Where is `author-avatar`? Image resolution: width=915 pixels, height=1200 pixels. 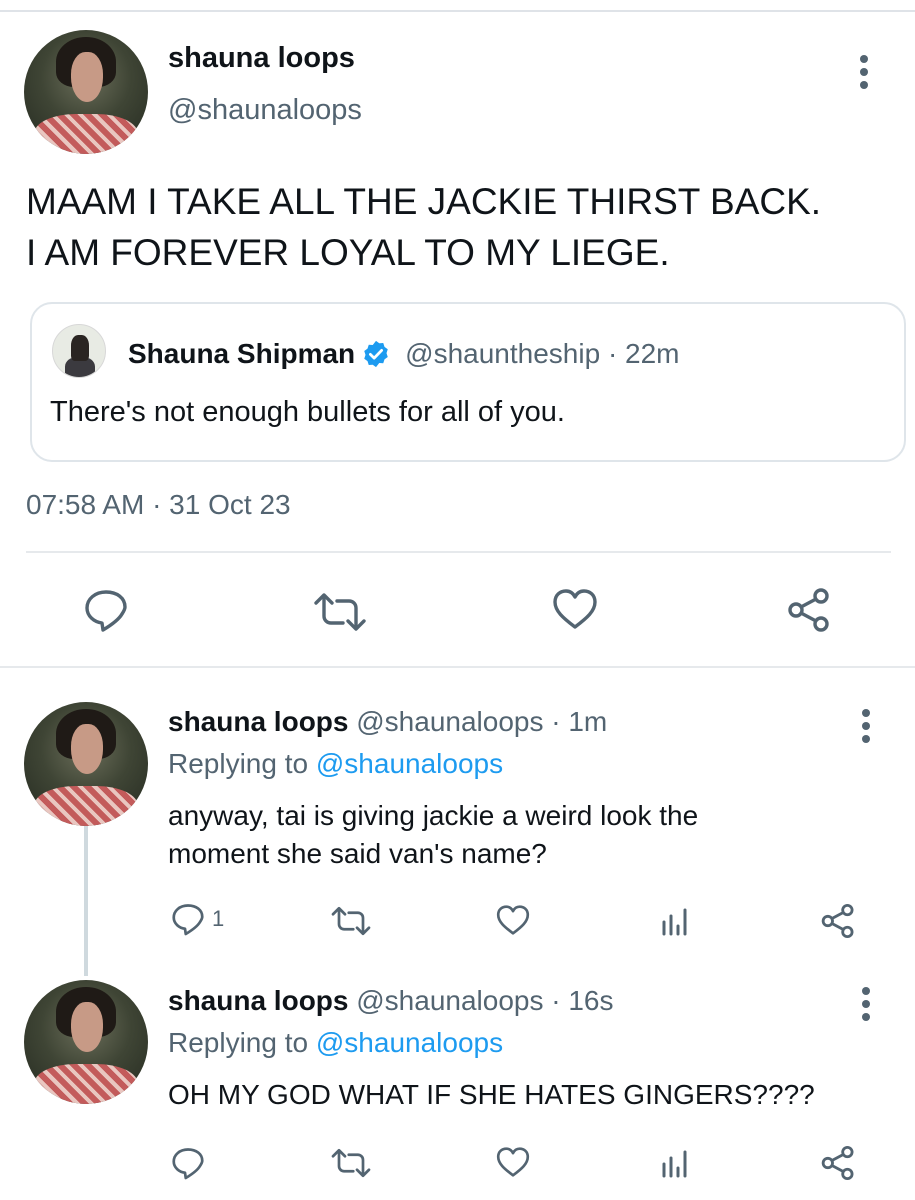
author-avatar is located at coordinates (86, 92).